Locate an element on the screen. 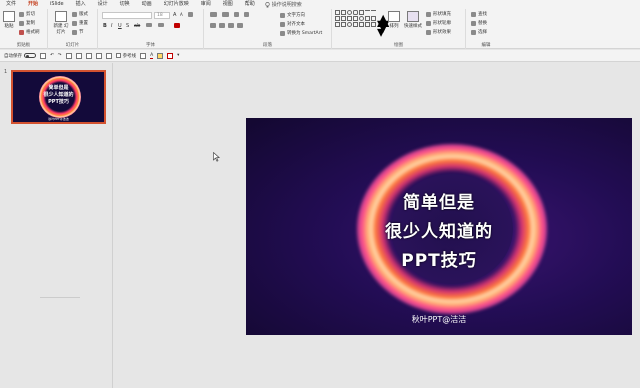 Image resolution: width=640 pixels, height=388 pixels. tab-islide: iSlide is located at coordinates (57, 4).